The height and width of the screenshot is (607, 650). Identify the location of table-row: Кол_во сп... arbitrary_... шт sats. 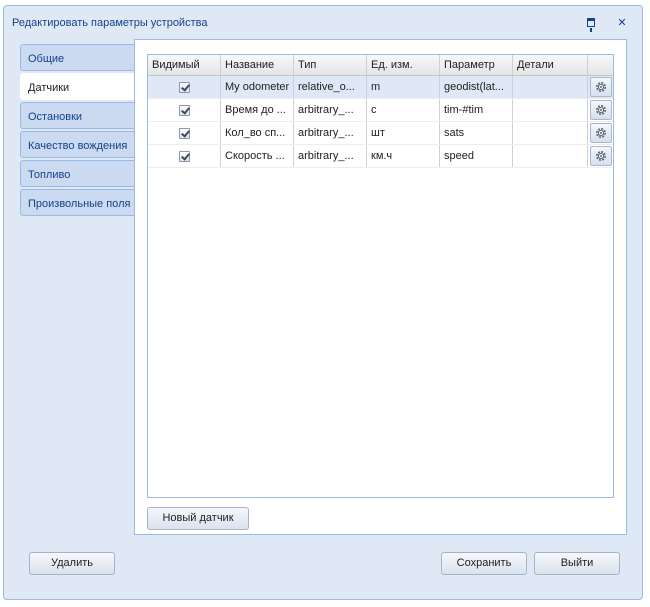
(380, 133).